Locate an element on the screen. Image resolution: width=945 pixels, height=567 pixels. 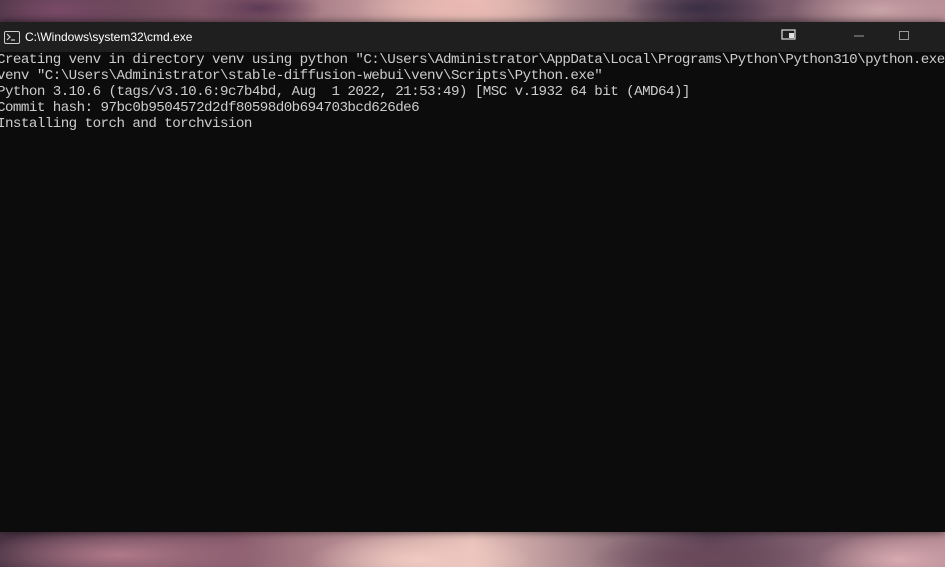
maximize-button is located at coordinates (904, 37).